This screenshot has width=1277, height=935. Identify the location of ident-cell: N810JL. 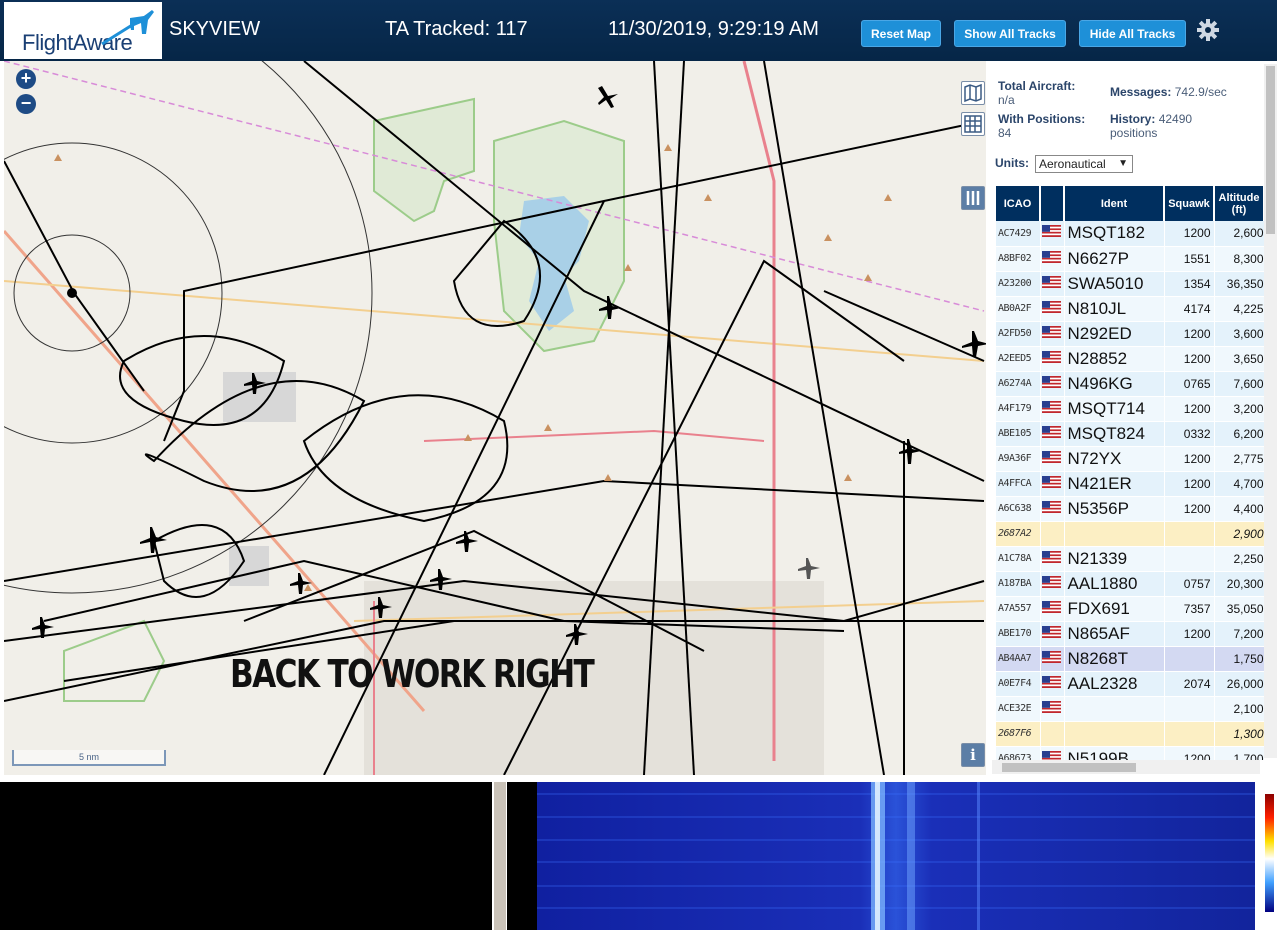
(1114, 309).